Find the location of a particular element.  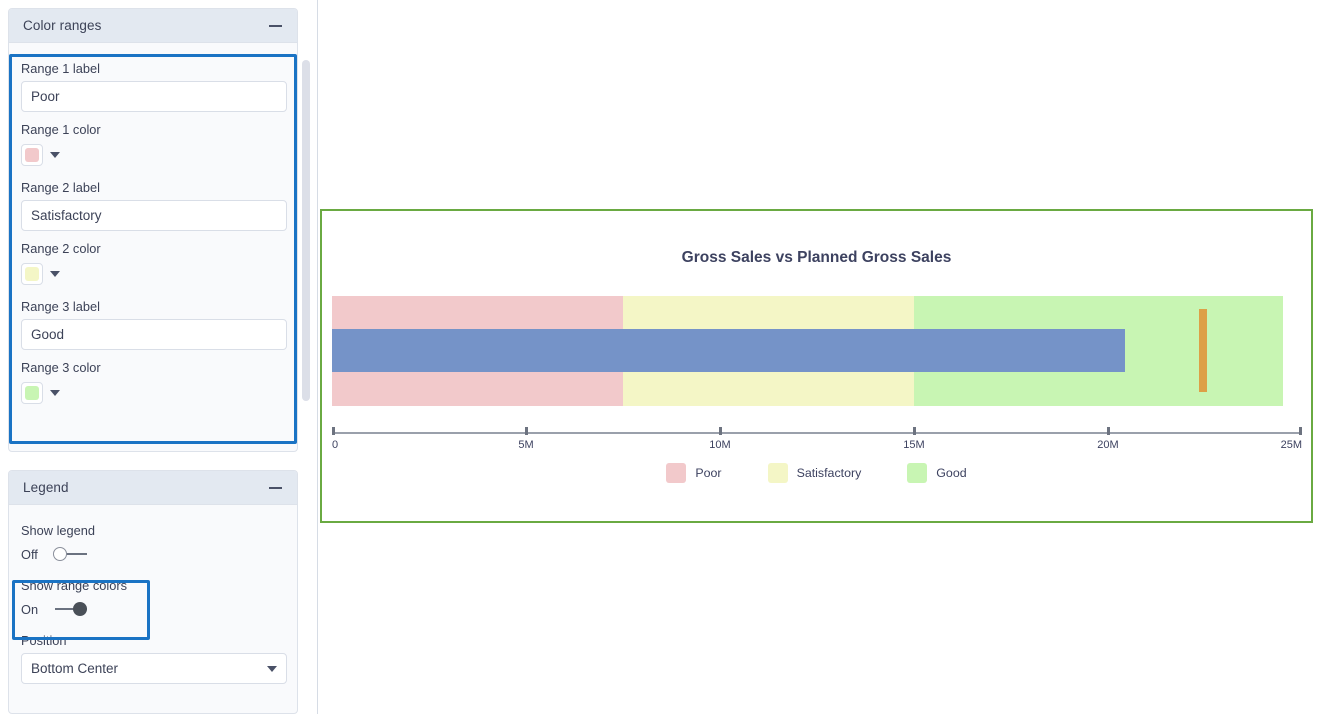

range-1-color-swatch is located at coordinates (32, 155).